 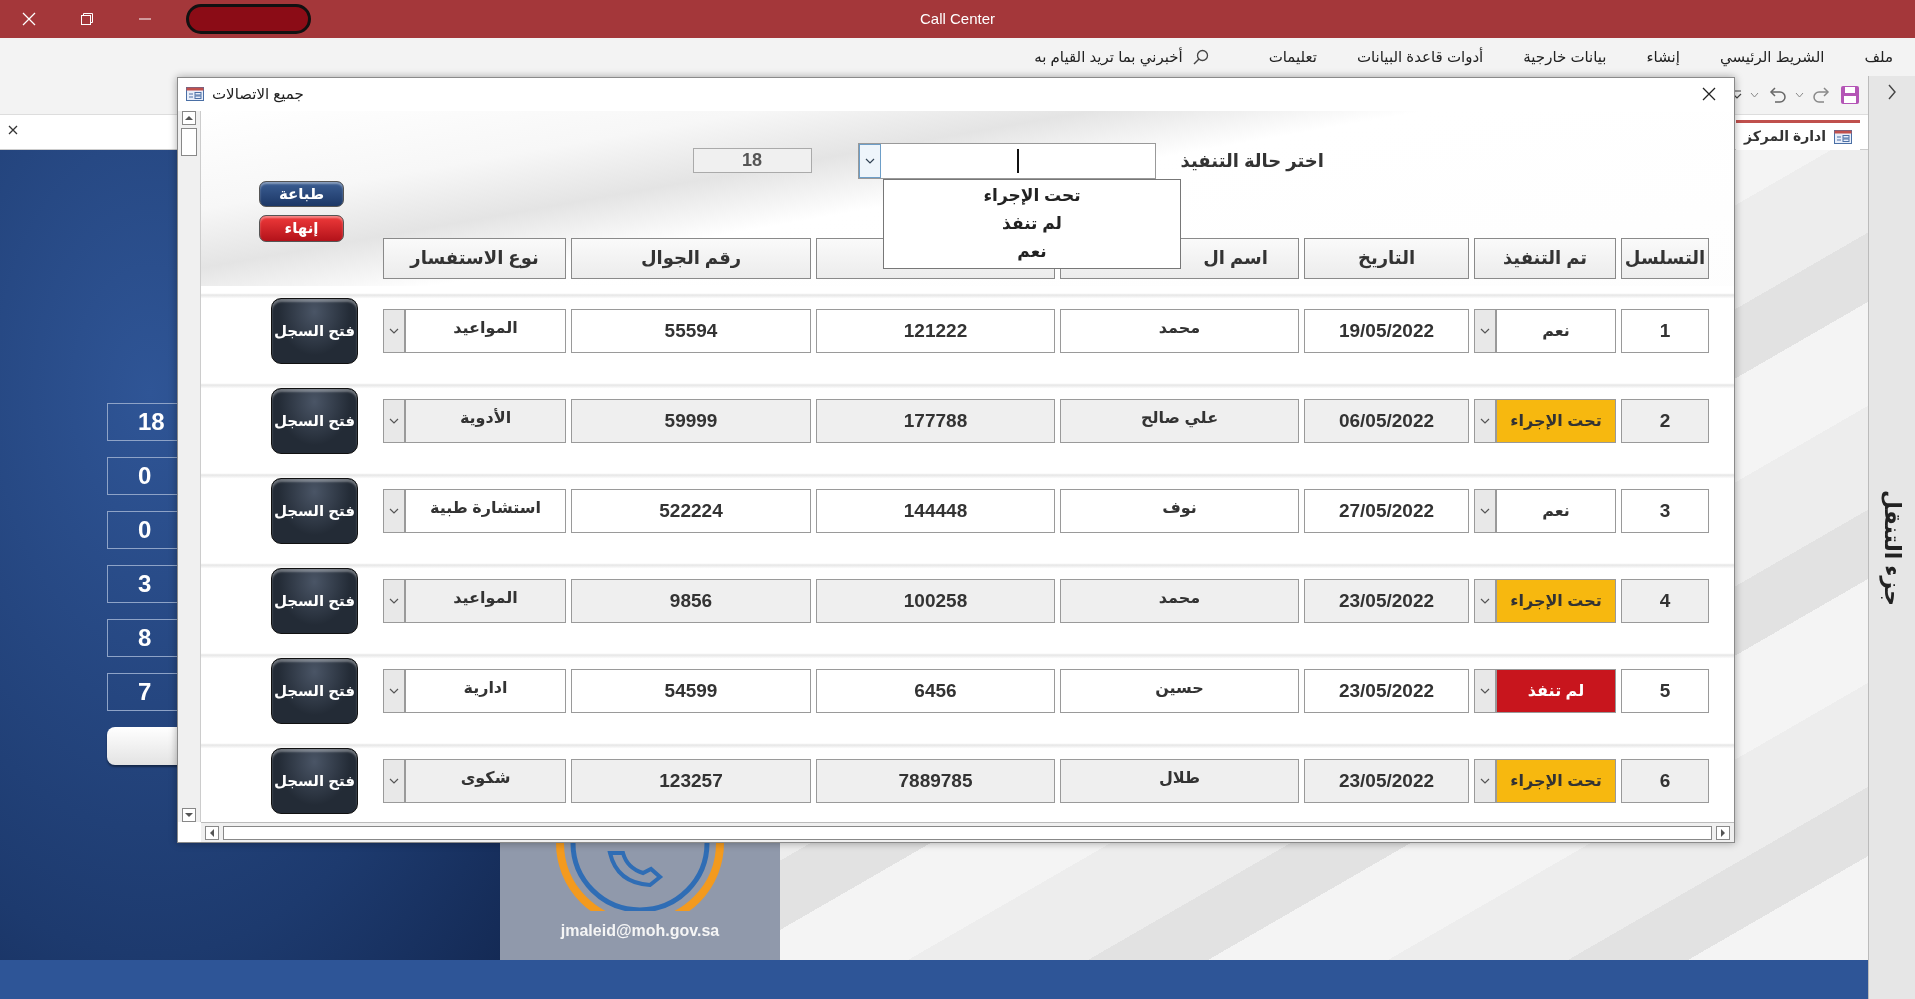 I want to click on email-text: jmaleid@moh.gov.sa, so click(x=640, y=931).